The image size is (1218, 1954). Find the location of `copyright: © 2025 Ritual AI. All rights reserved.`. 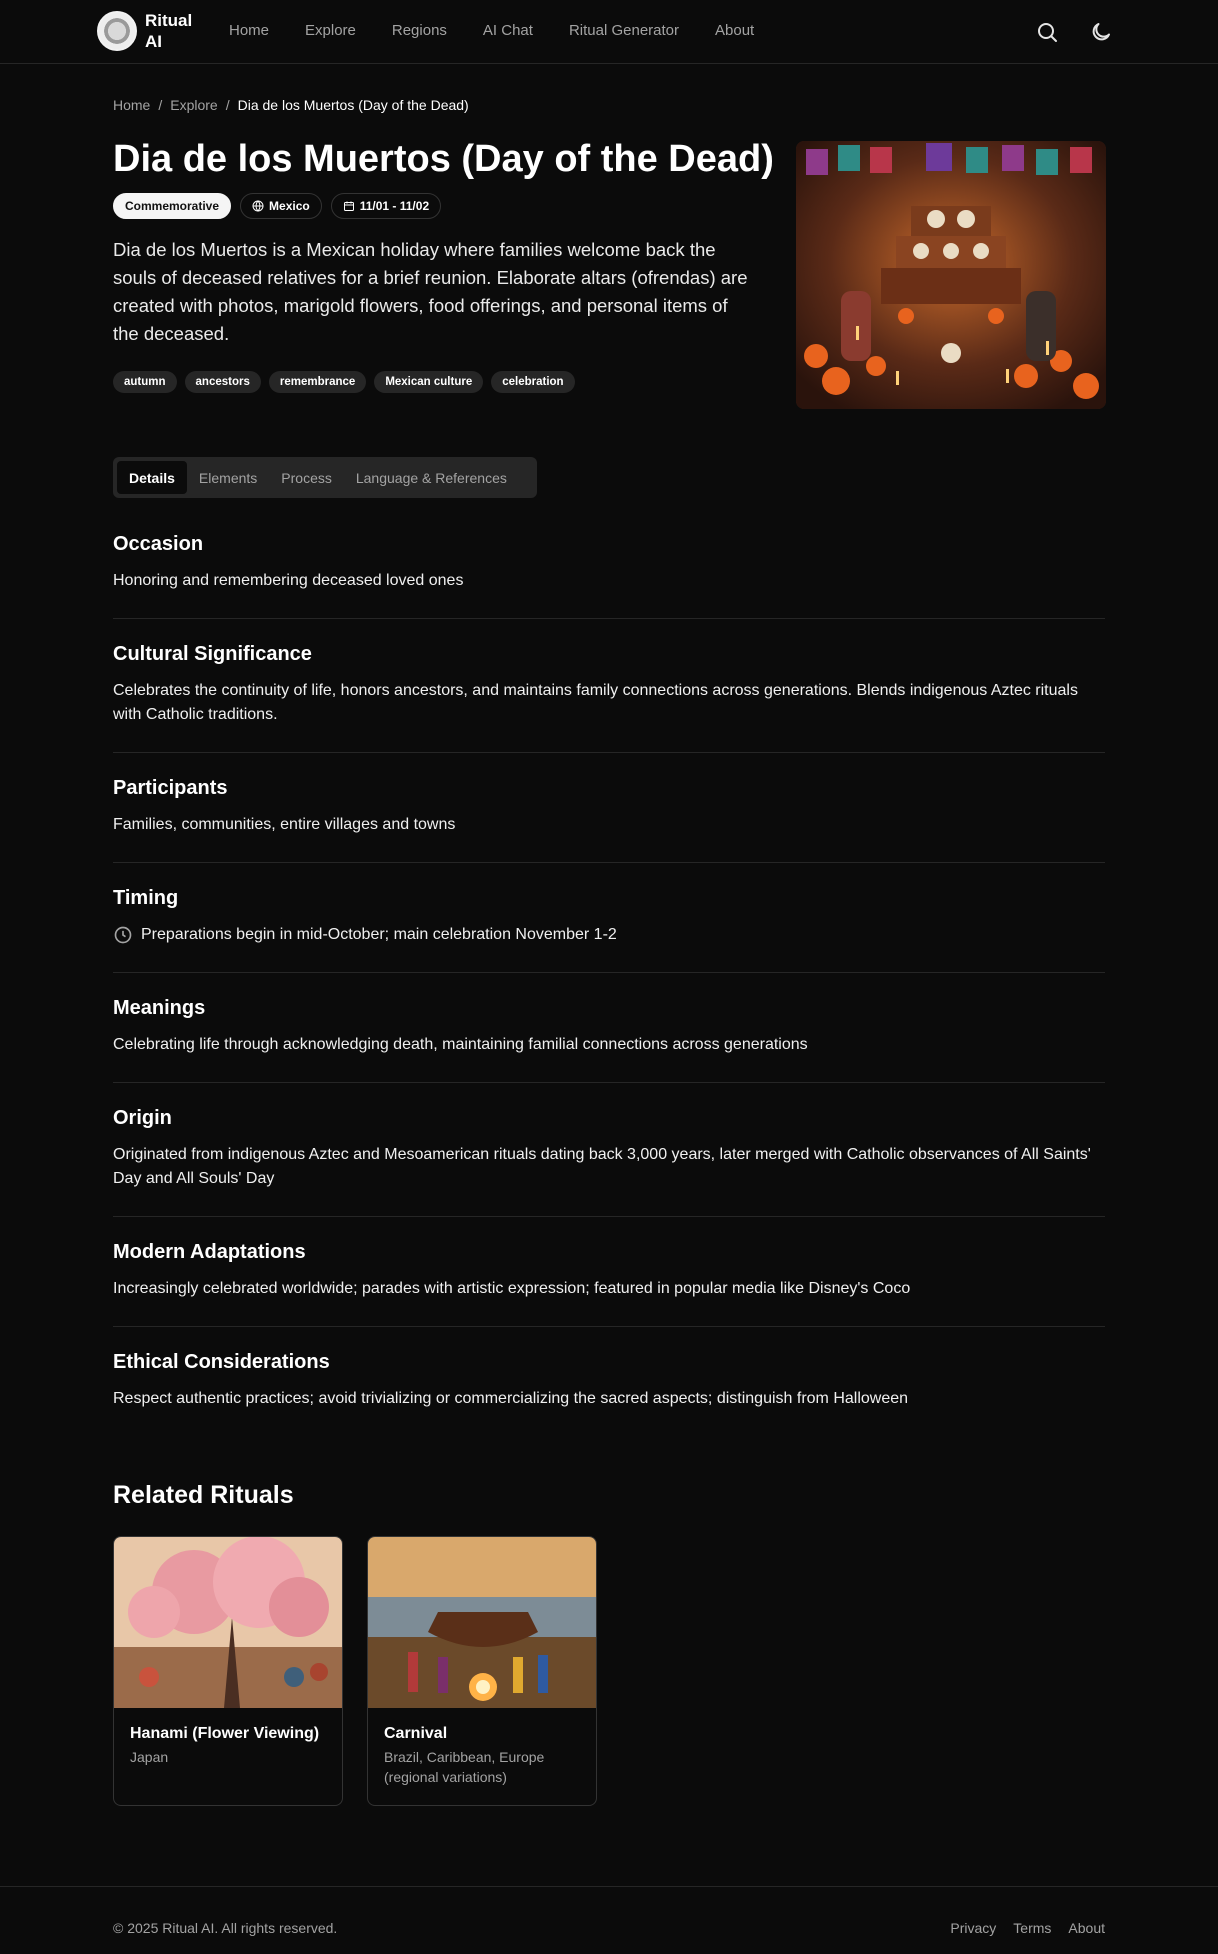

copyright: © 2025 Ritual AI. All rights reserved. is located at coordinates (225, 1928).